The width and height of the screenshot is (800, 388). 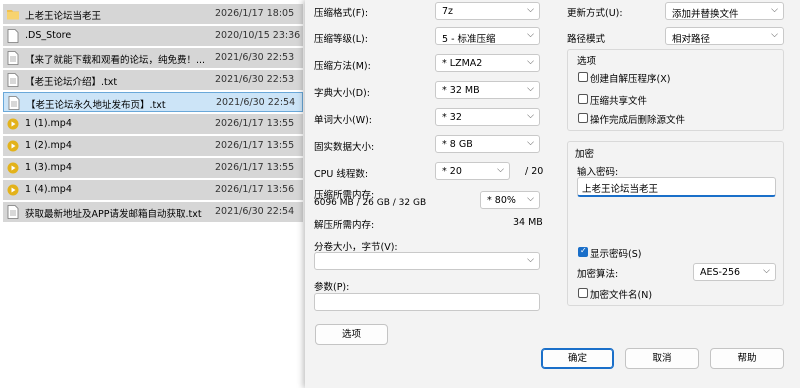 What do you see at coordinates (457, 144) in the screenshot?
I see `solid-value: * 8 GB` at bounding box center [457, 144].